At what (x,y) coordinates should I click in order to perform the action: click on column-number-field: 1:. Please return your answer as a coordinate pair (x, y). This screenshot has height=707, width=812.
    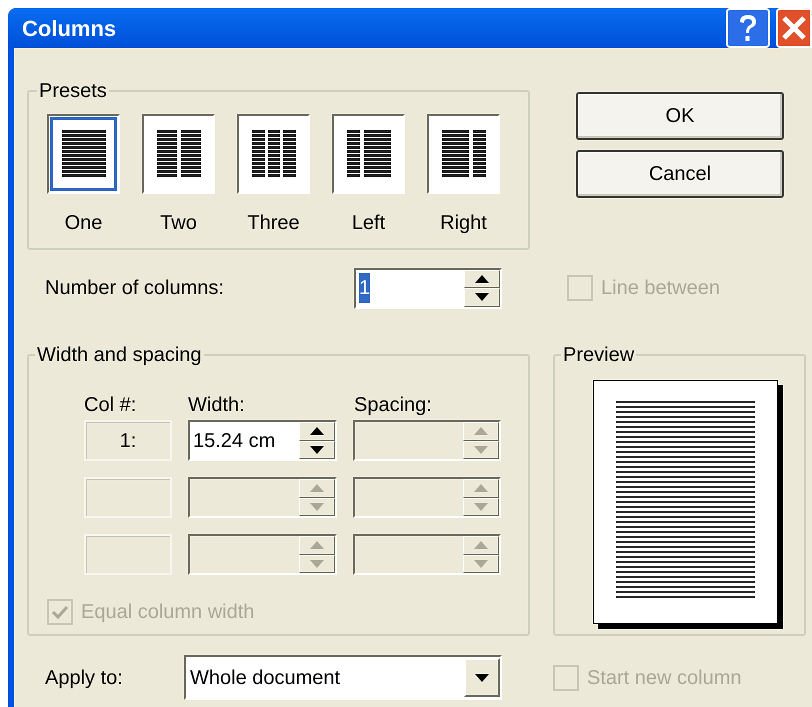
    Looking at the image, I should click on (128, 440).